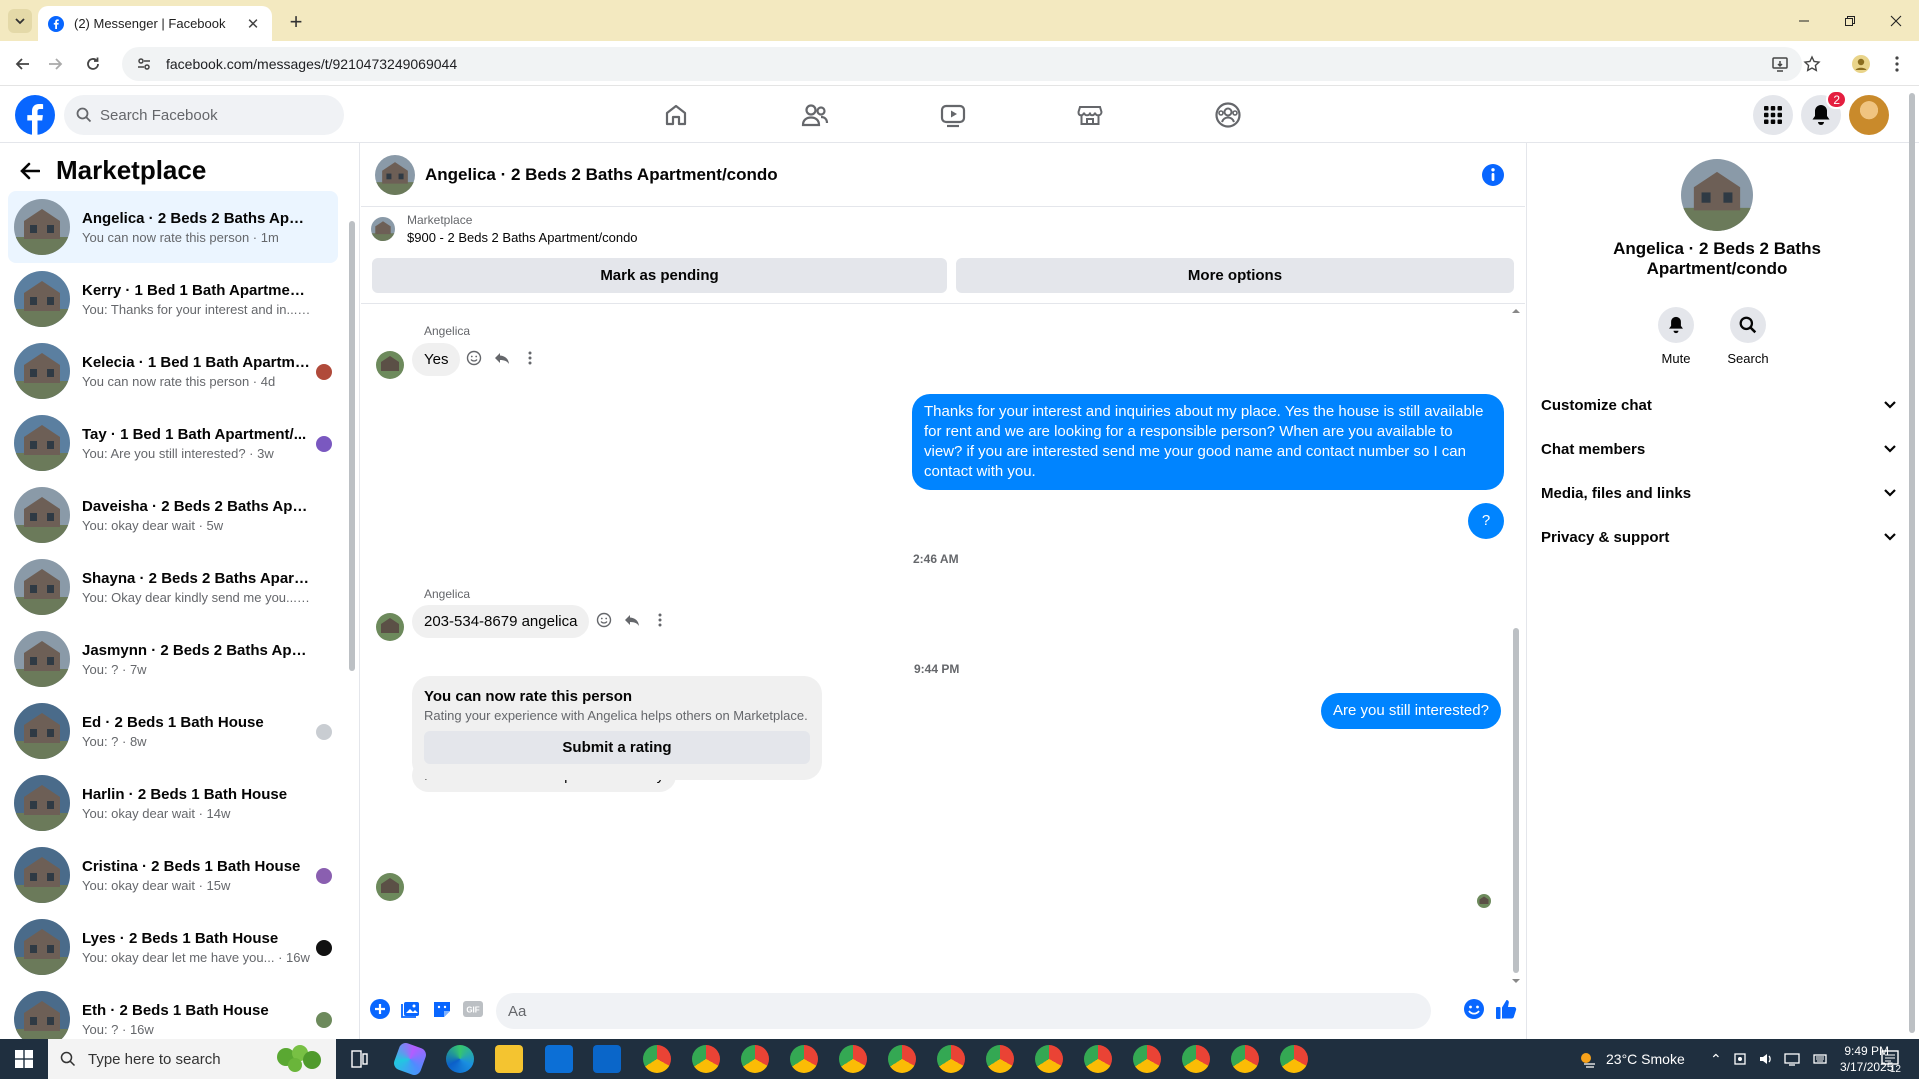  Describe the element at coordinates (607, 1059) in the screenshot. I see `outlook-icon` at that location.